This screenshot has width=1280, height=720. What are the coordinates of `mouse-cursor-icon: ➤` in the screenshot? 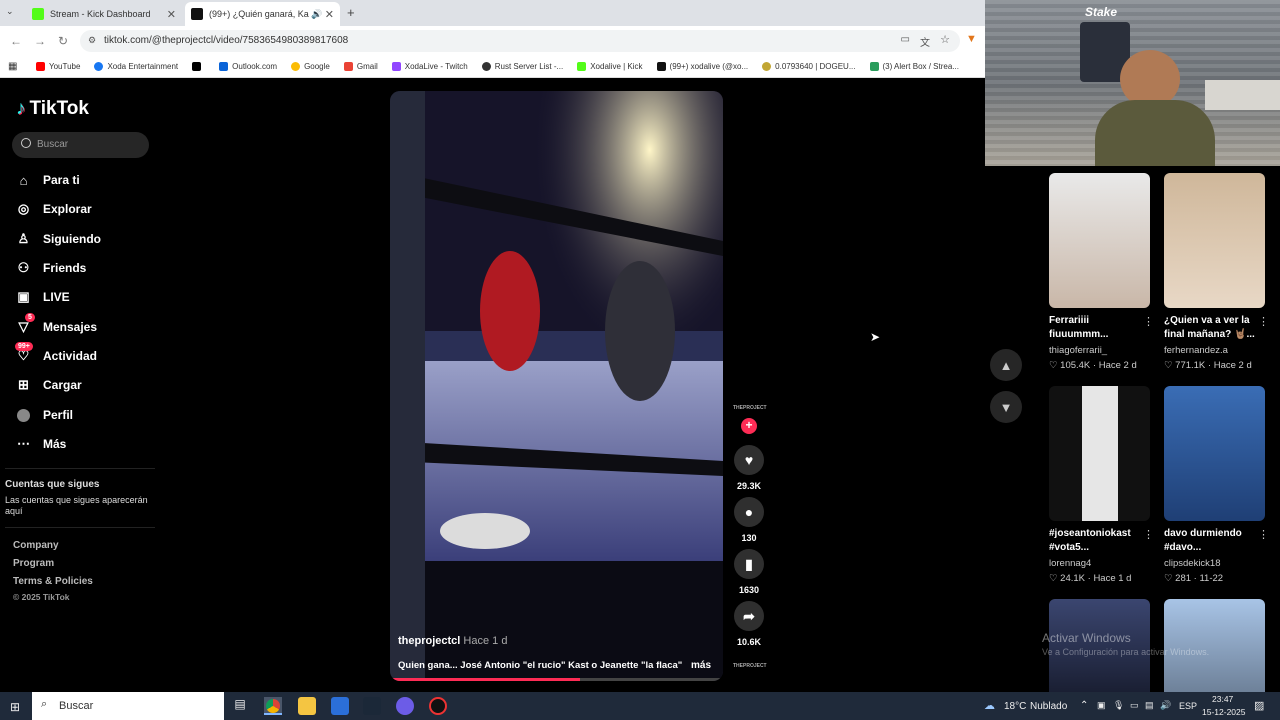 It's located at (875, 337).